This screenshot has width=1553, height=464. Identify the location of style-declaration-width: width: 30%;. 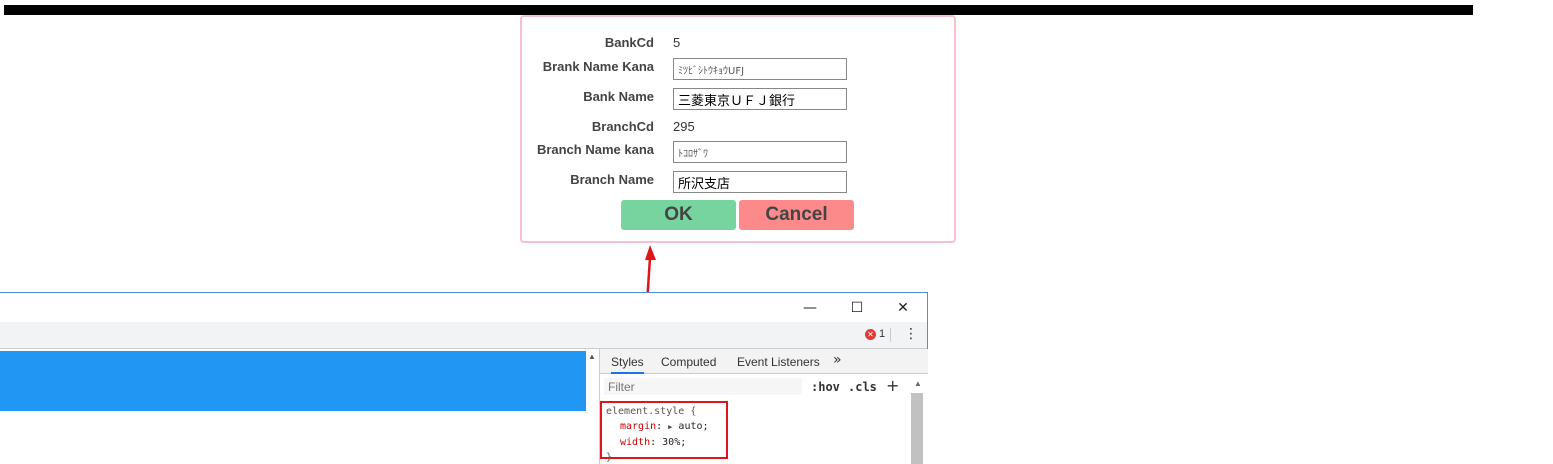
(664, 442).